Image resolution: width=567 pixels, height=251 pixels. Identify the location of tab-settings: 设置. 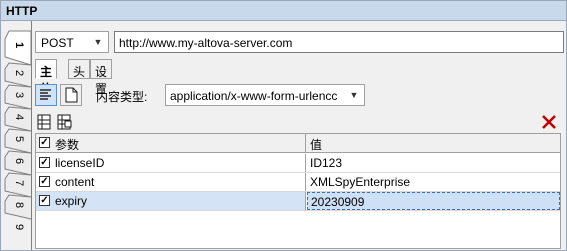
(101, 77).